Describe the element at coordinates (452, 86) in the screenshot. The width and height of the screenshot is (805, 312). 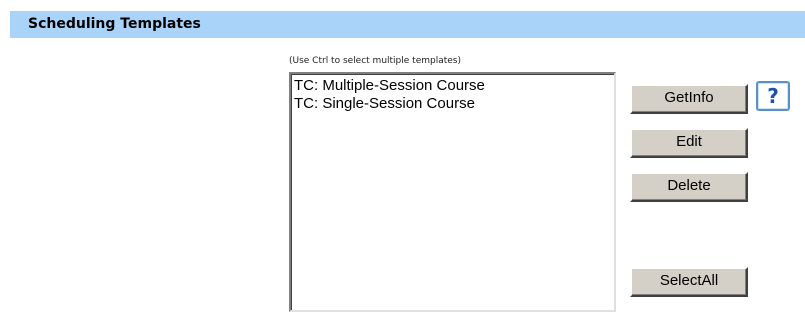
I see `list-item: TC: Multiple-Session Course` at that location.